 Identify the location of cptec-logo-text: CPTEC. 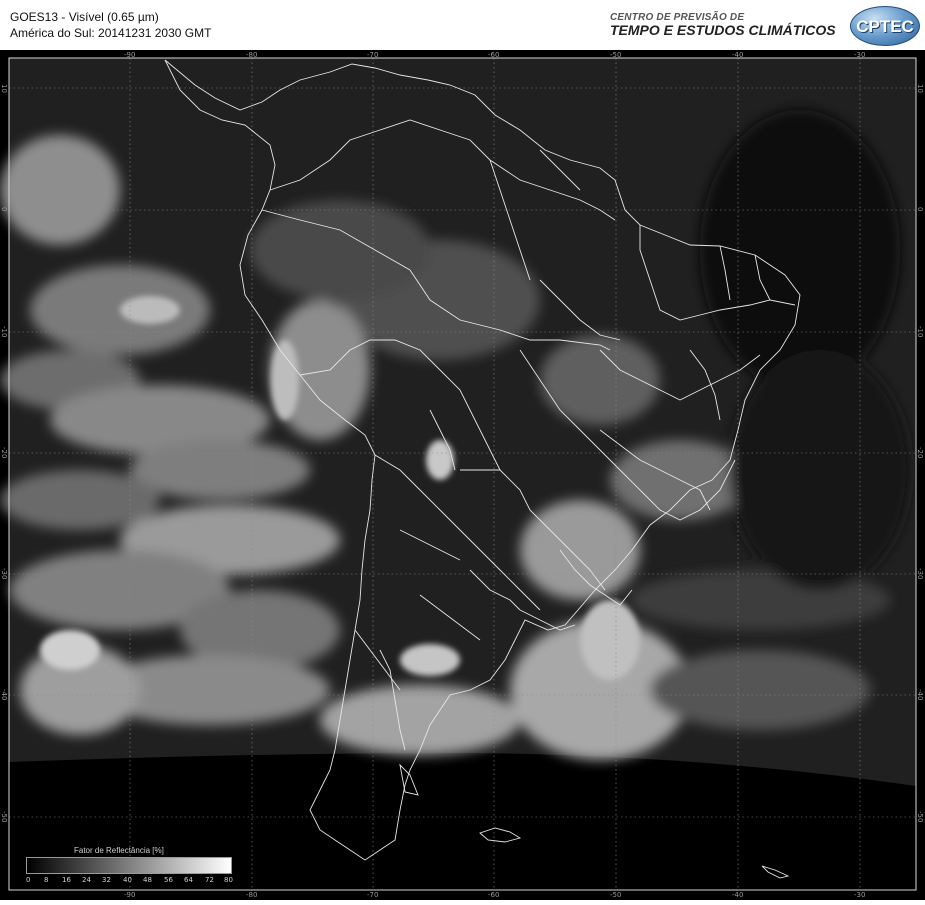
(885, 26).